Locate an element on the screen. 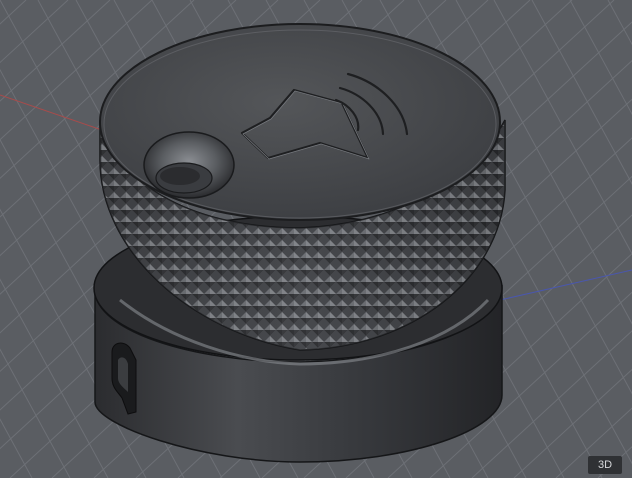 This screenshot has height=478, width=632. view-mode-badge: 3D is located at coordinates (605, 465).